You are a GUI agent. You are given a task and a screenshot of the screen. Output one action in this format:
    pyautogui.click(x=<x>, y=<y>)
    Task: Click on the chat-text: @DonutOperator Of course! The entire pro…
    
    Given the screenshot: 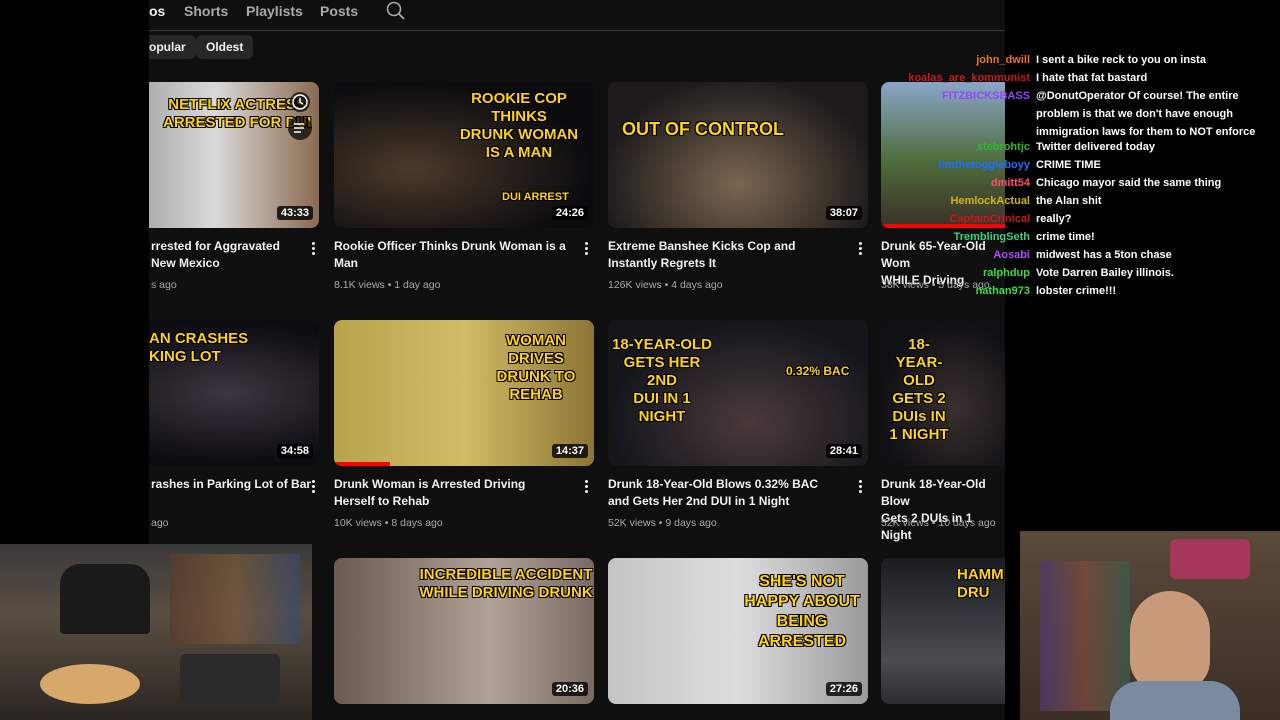 What is the action you would take?
    pyautogui.click(x=1146, y=114)
    